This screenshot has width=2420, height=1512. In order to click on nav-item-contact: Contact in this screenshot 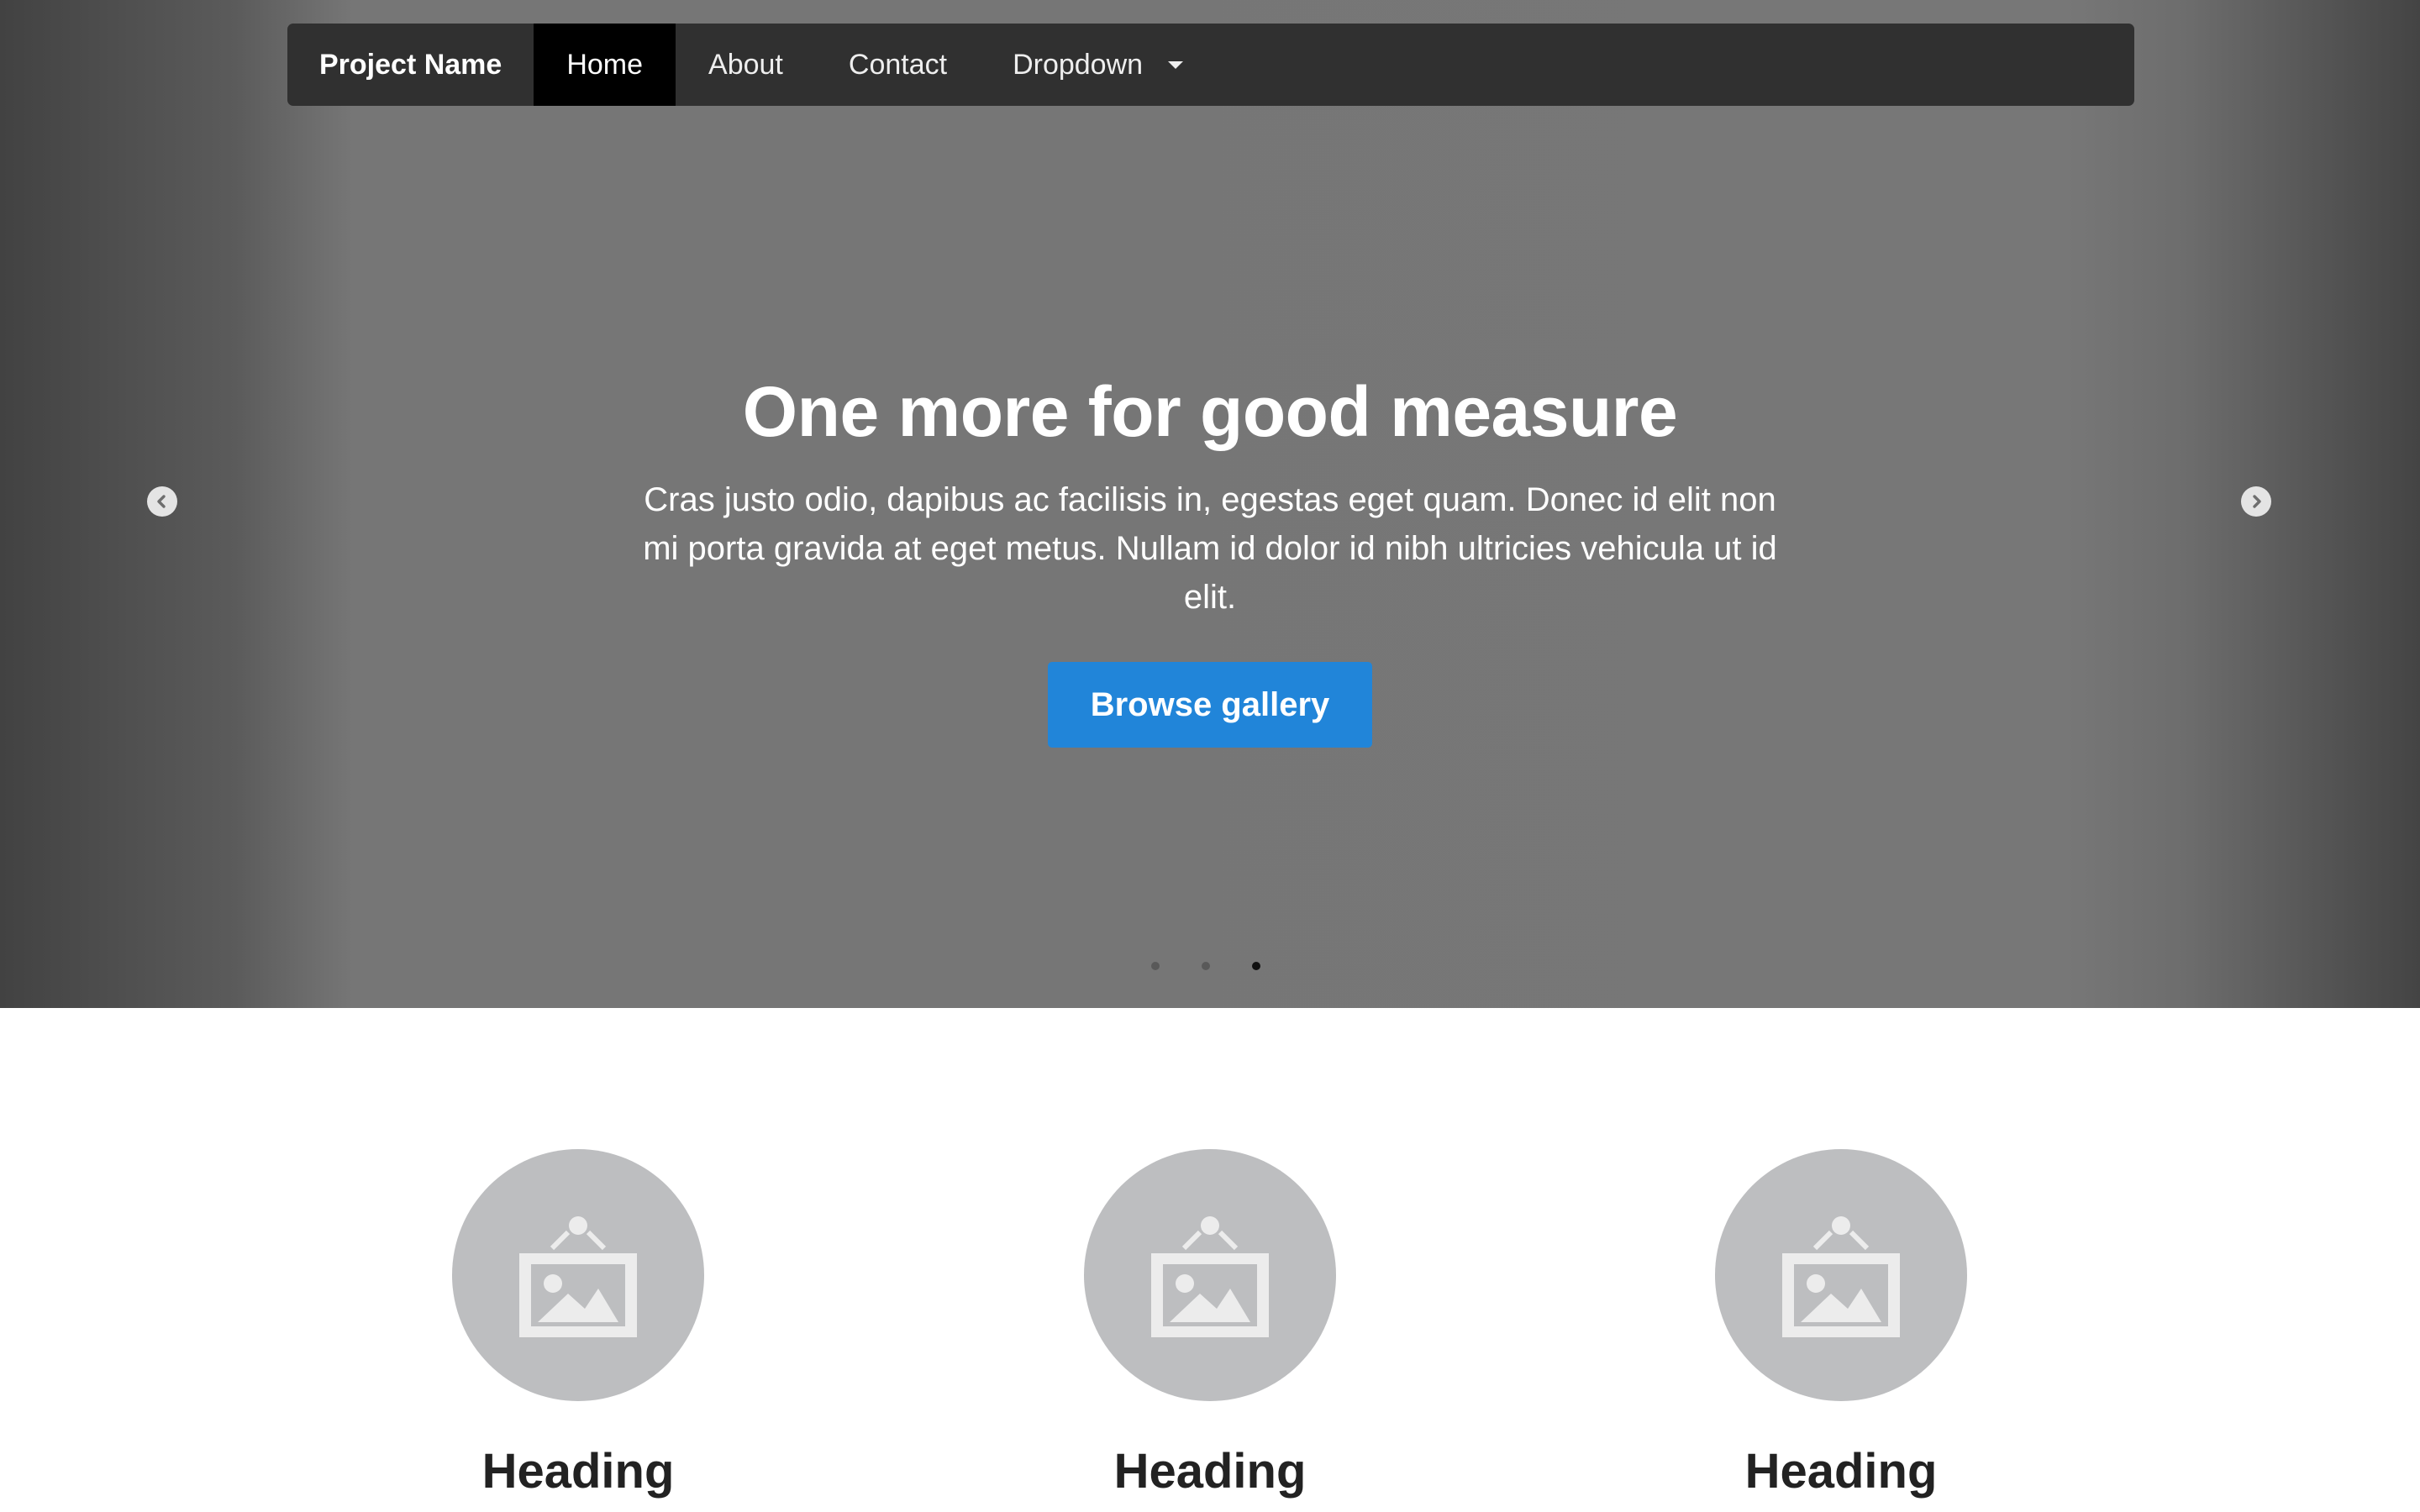, I will do `click(898, 65)`.